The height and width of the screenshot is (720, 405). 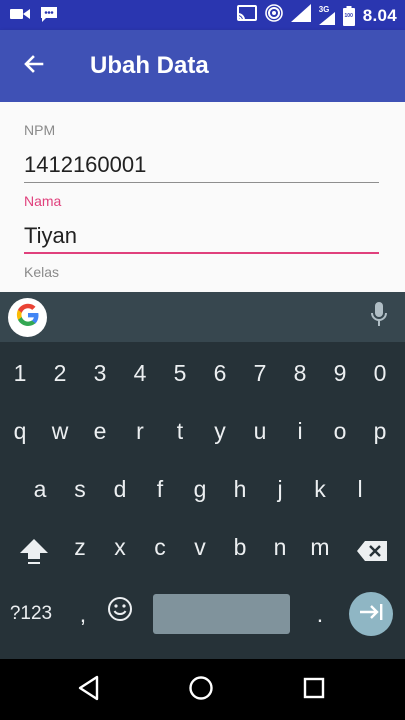 What do you see at coordinates (120, 547) in the screenshot?
I see `key-x: x` at bounding box center [120, 547].